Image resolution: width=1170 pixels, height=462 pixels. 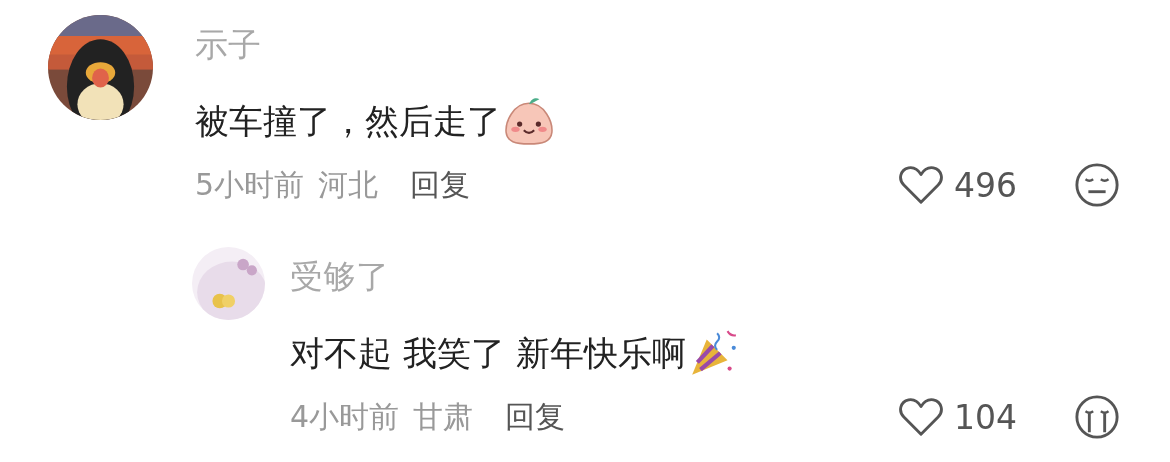 I want to click on comment-text: 被车撞了，然后走了, so click(x=348, y=121).